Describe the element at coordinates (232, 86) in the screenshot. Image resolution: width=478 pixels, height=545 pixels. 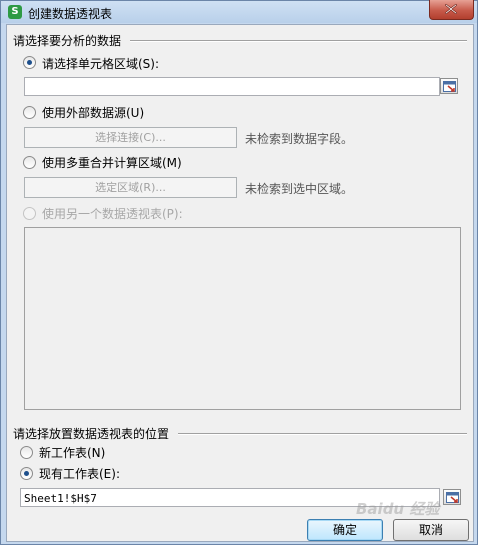
I see `cell-range-input` at that location.